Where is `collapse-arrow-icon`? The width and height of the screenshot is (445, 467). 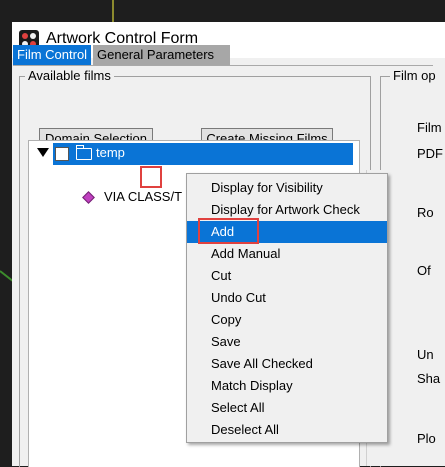
collapse-arrow-icon is located at coordinates (43, 152).